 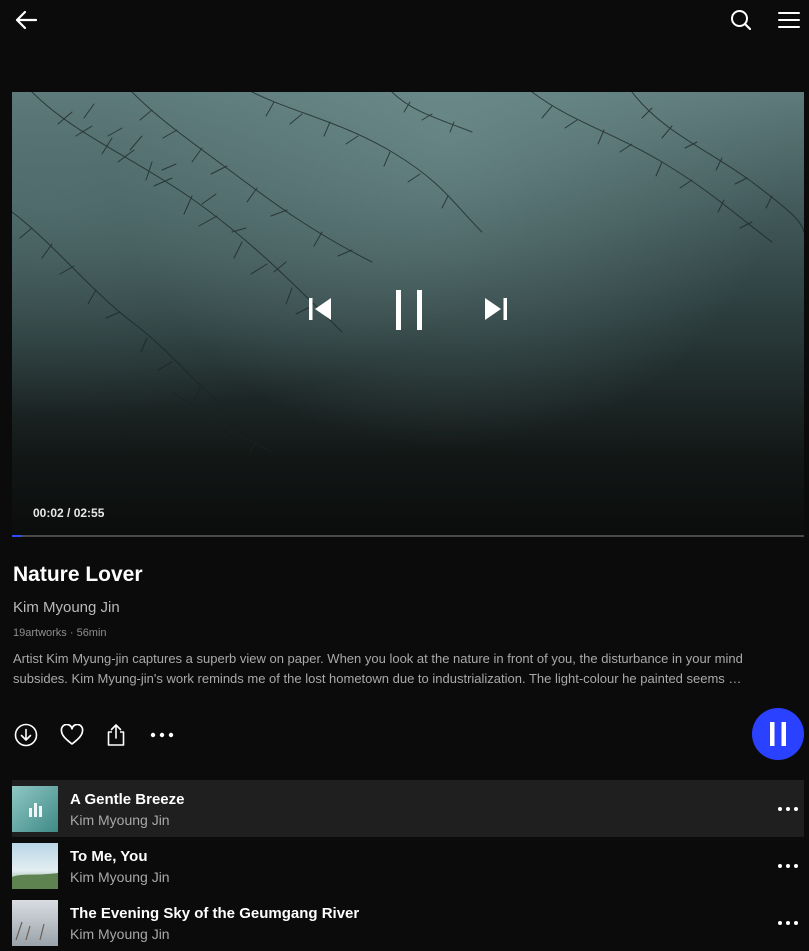 I want to click on progress-bar, so click(x=408, y=536).